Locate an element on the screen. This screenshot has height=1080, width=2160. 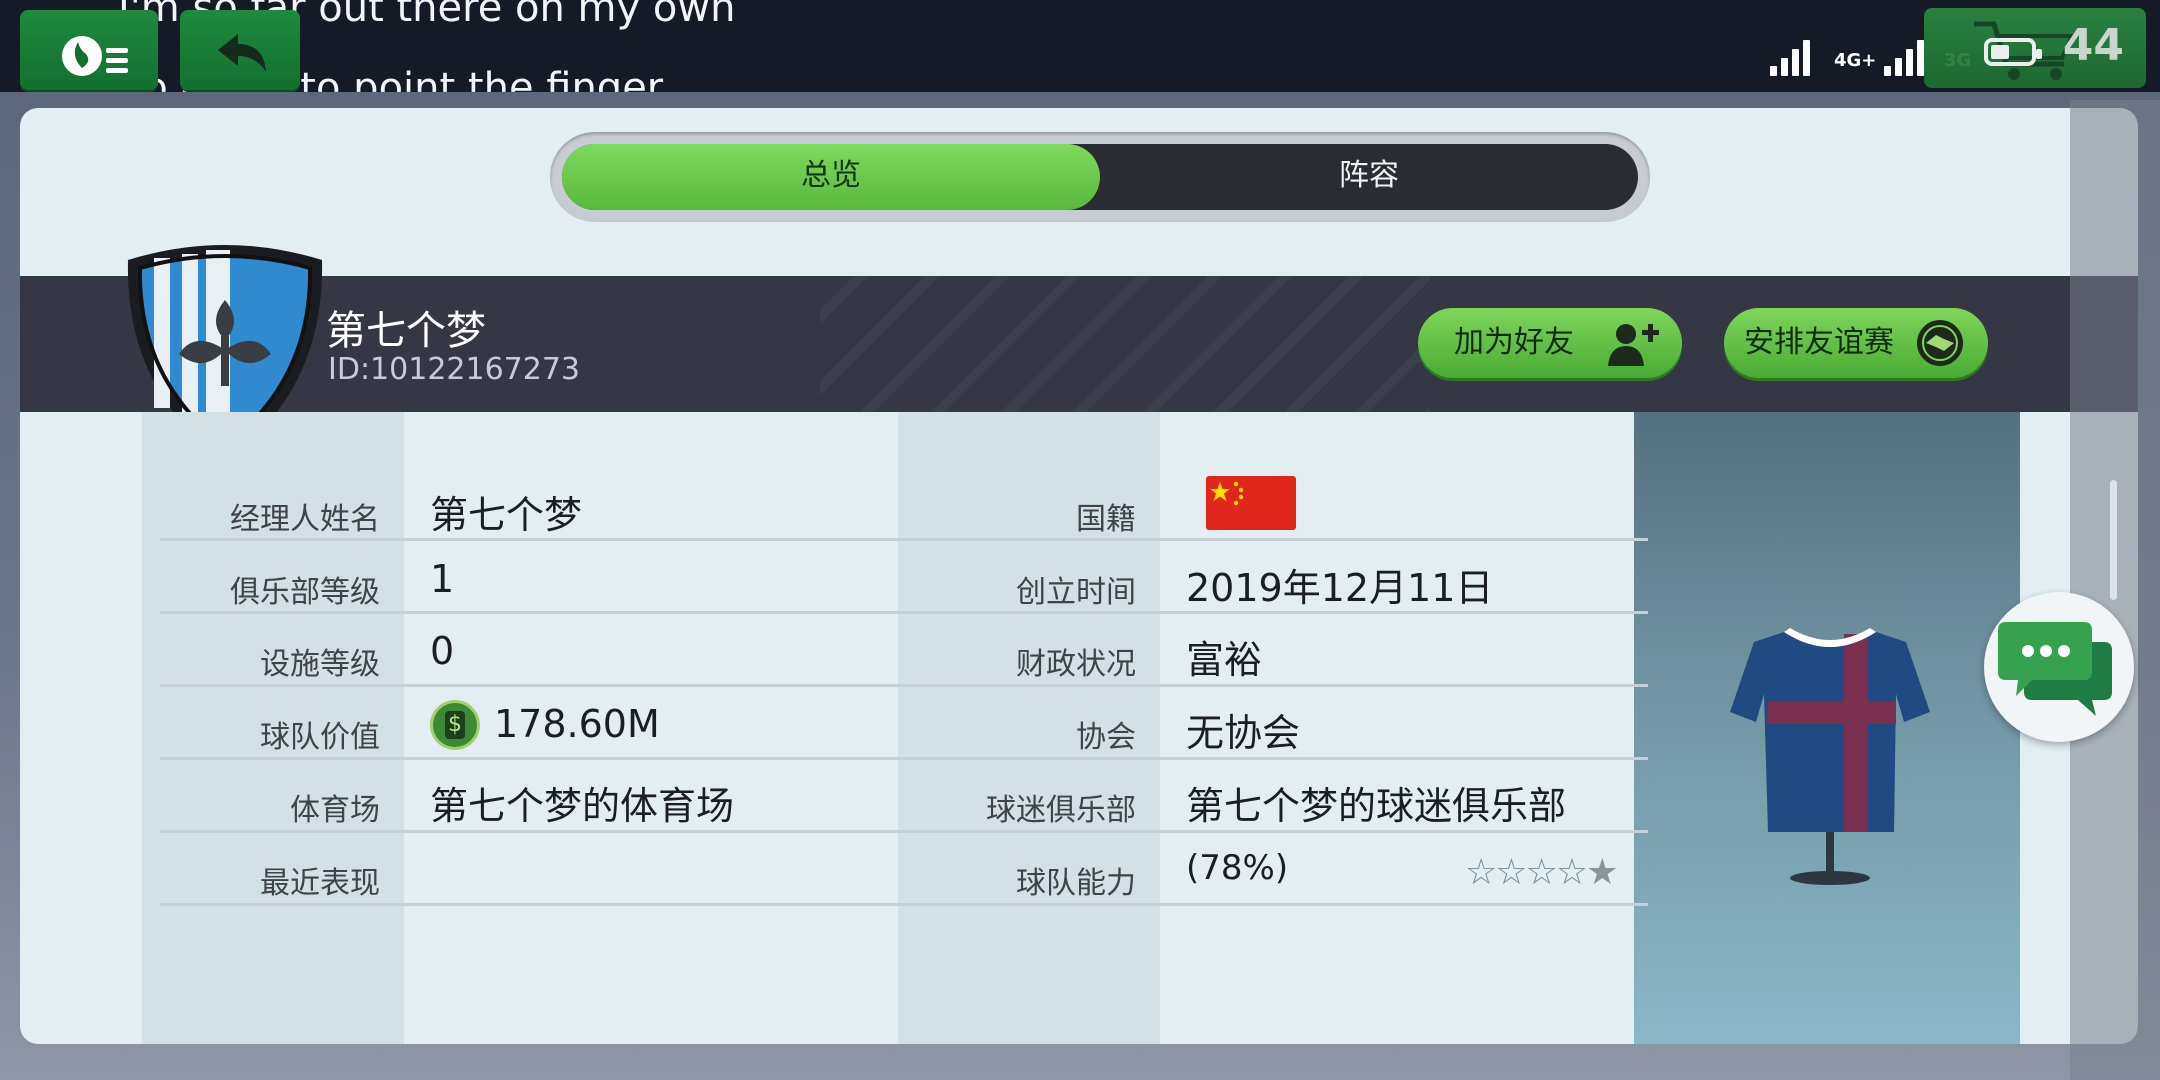
china-flag-icon is located at coordinates (1251, 503).